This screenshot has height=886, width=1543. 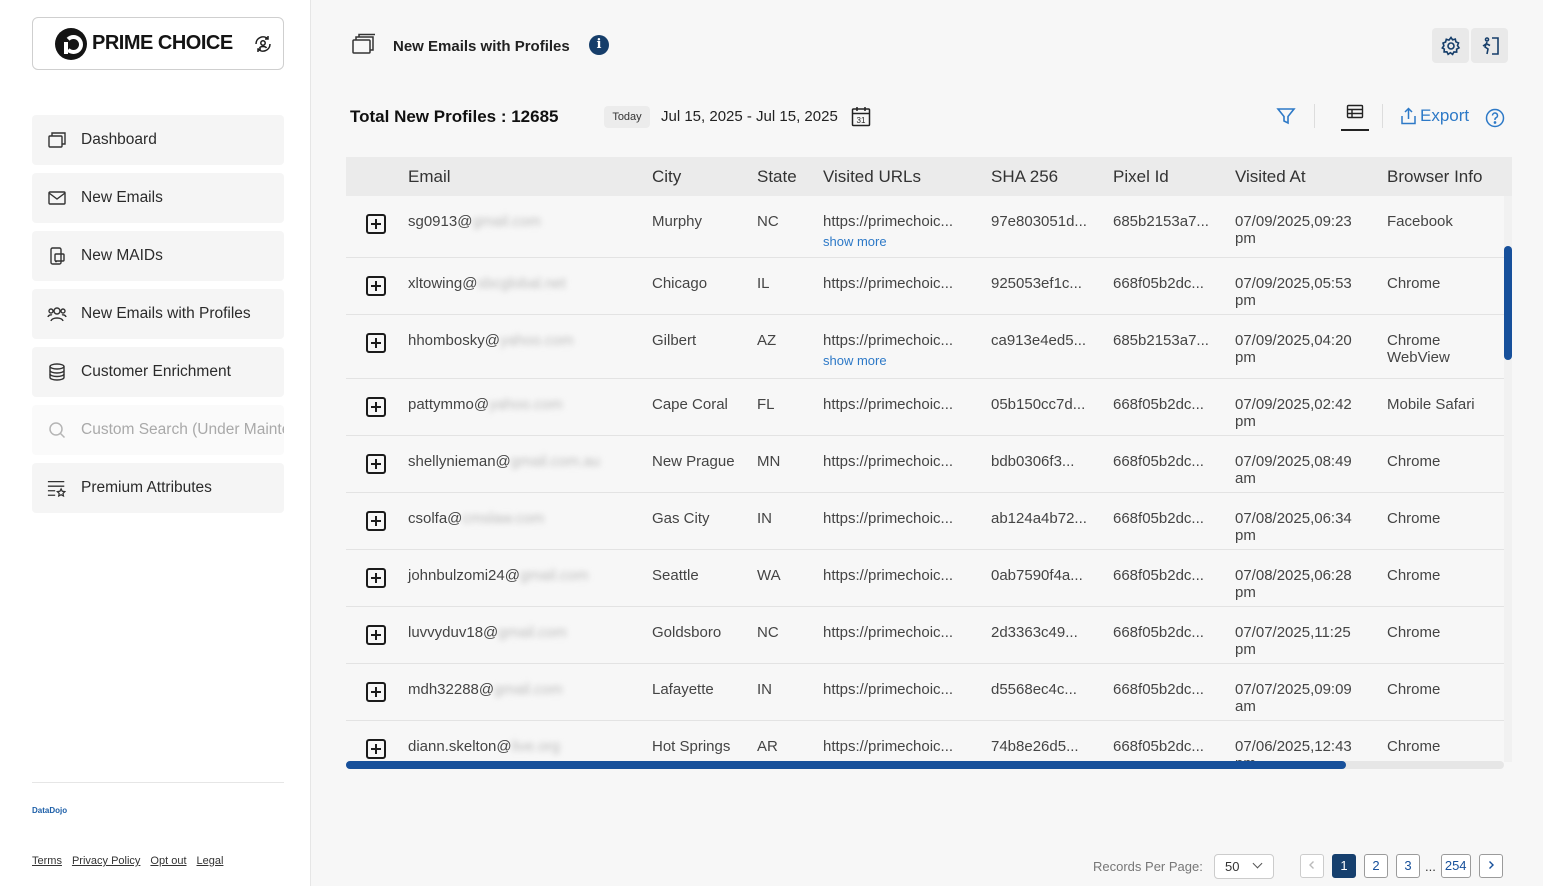 What do you see at coordinates (1141, 177) in the screenshot?
I see `column-header-pixel-id: Pixel Id` at bounding box center [1141, 177].